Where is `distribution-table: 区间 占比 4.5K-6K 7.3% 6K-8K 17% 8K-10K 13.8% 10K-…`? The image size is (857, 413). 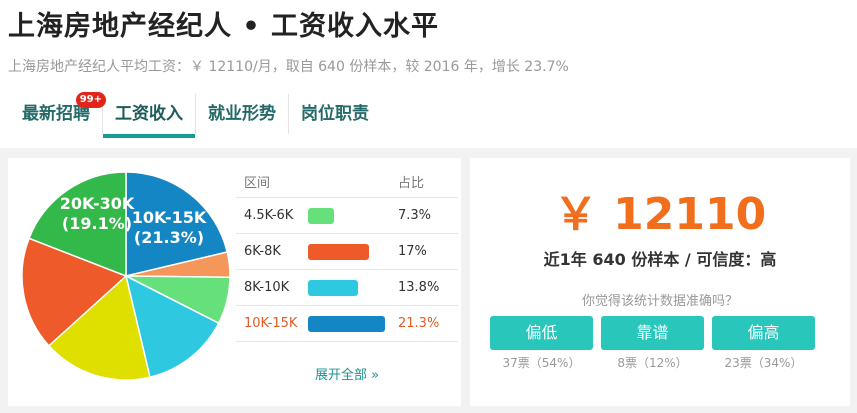
distribution-table: 区间 占比 4.5K-6K 7.3% 6K-8K 17% 8K-10K 13.8% 10K-… is located at coordinates (347, 257).